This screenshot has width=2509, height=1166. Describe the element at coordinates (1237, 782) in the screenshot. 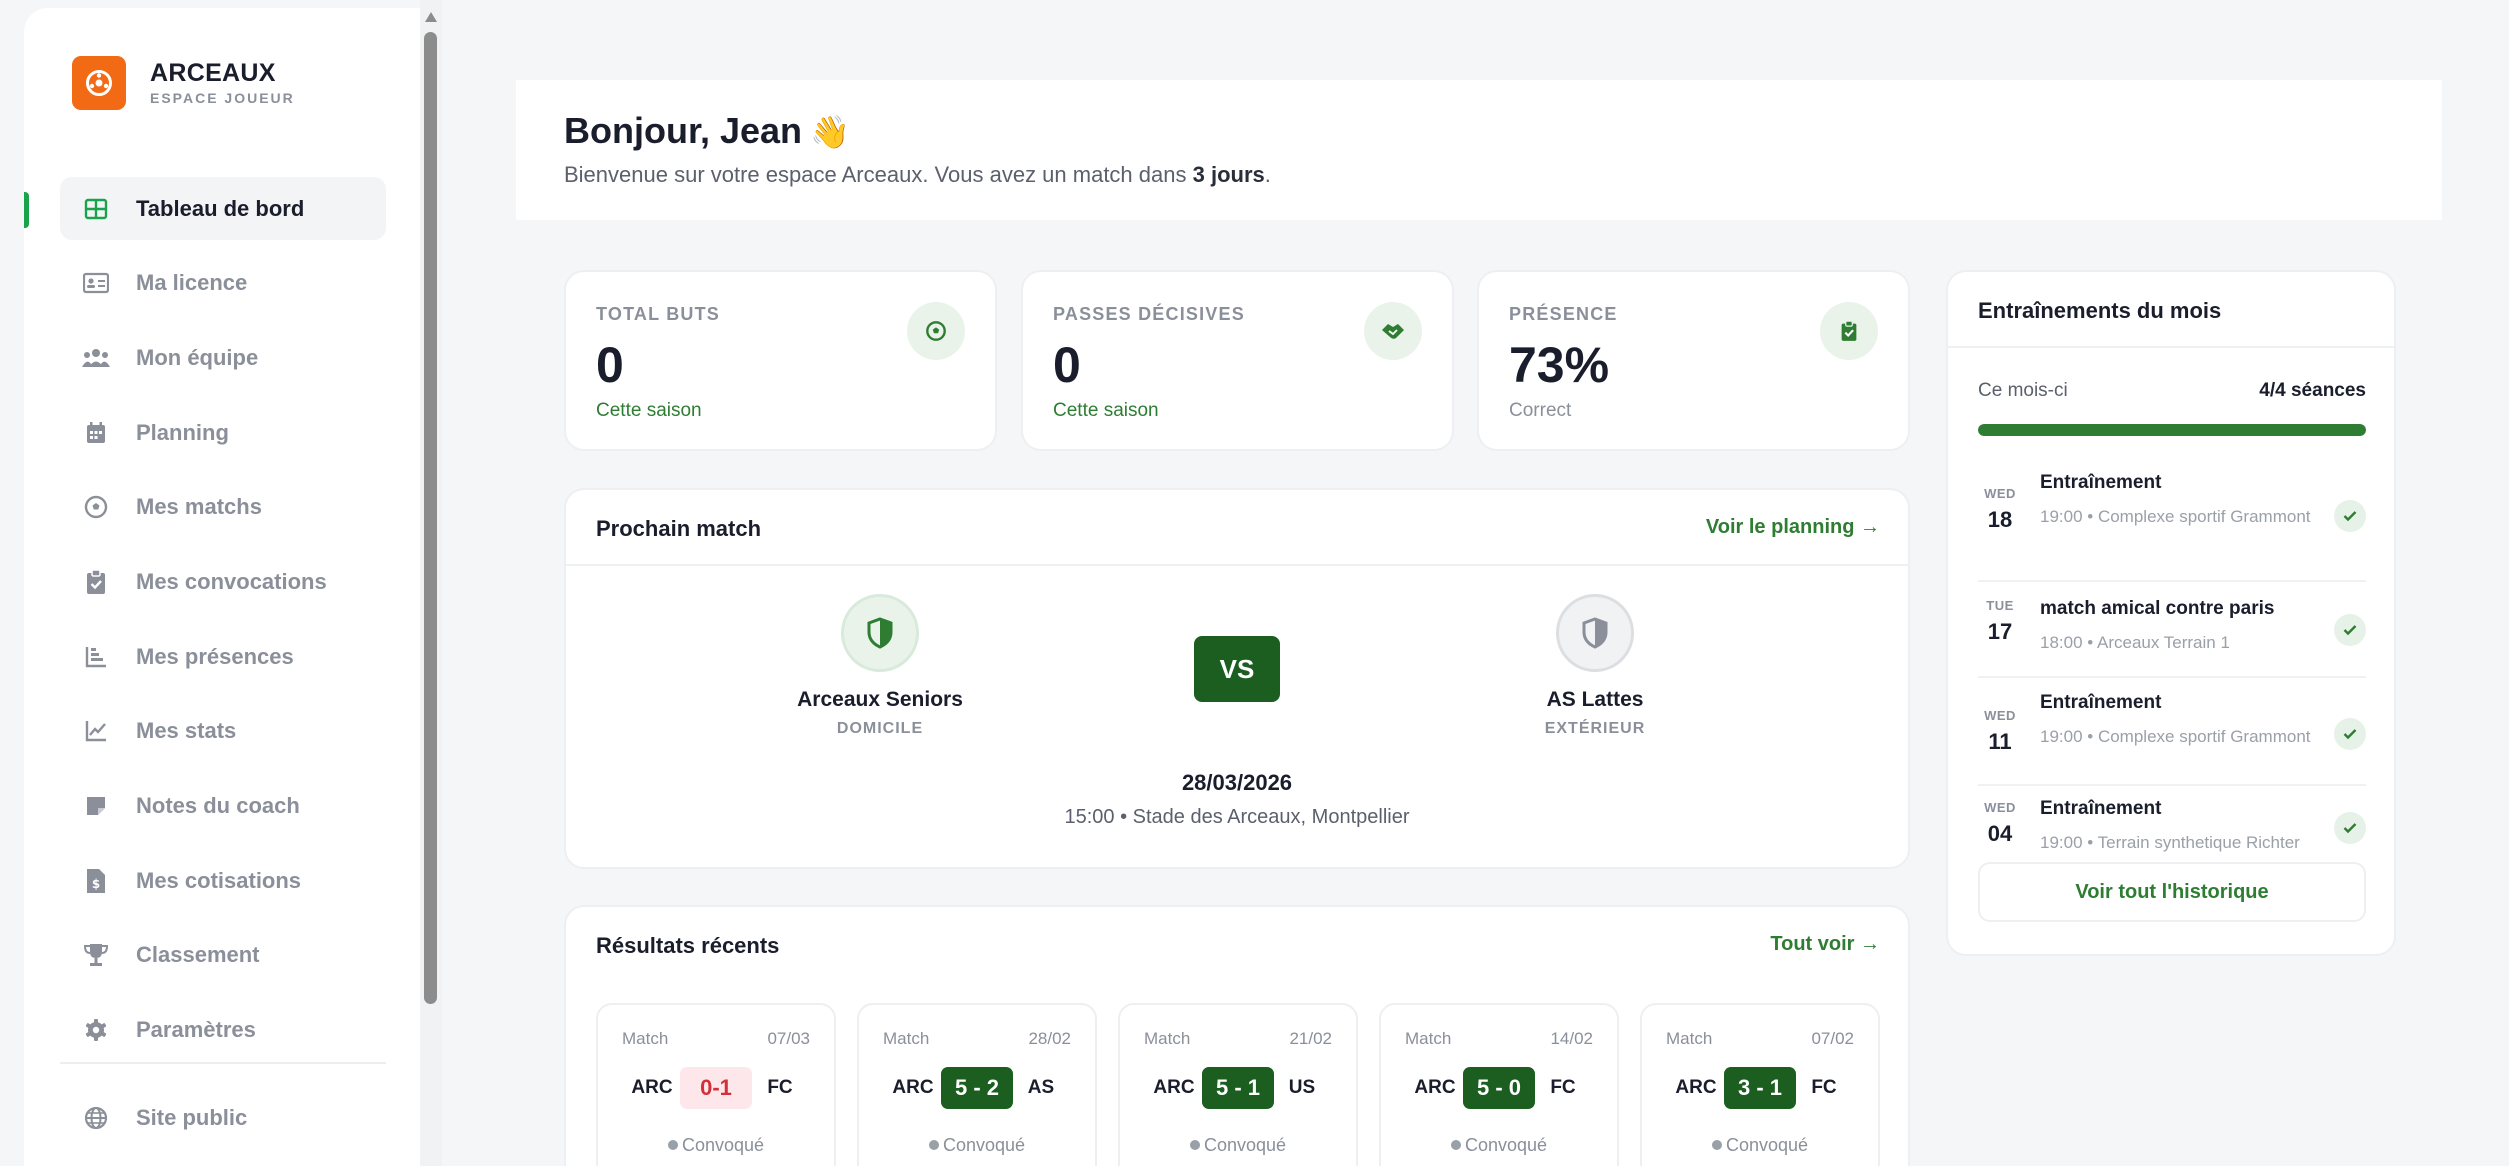

I see `match-date: 28/03/2026` at that location.